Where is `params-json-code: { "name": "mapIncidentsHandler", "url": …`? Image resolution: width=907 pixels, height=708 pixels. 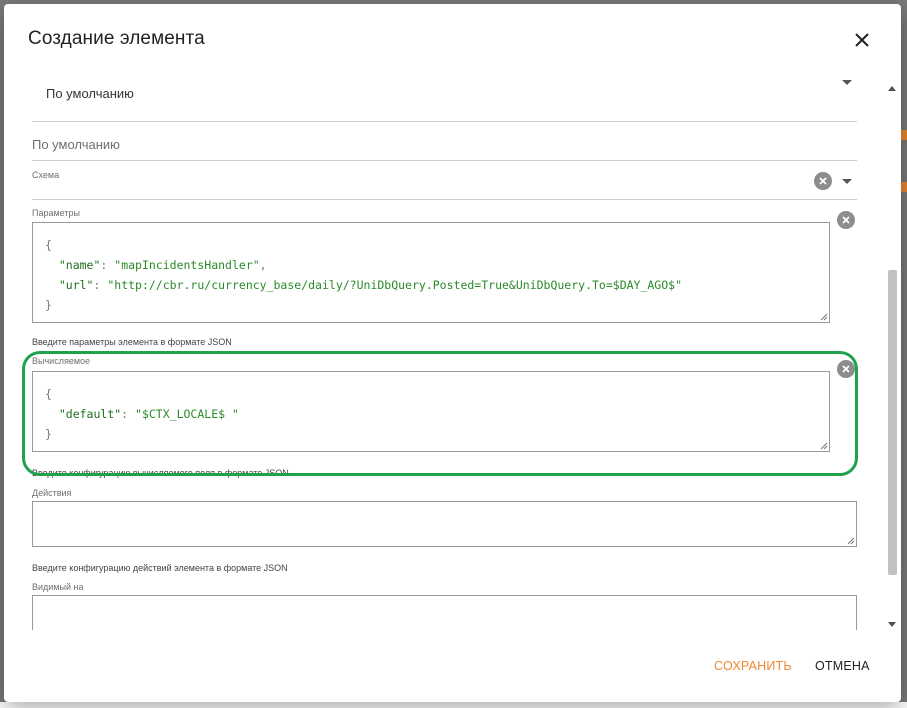
params-json-code: { "name": "mapIncidentsHandler", "url": … is located at coordinates (363, 275).